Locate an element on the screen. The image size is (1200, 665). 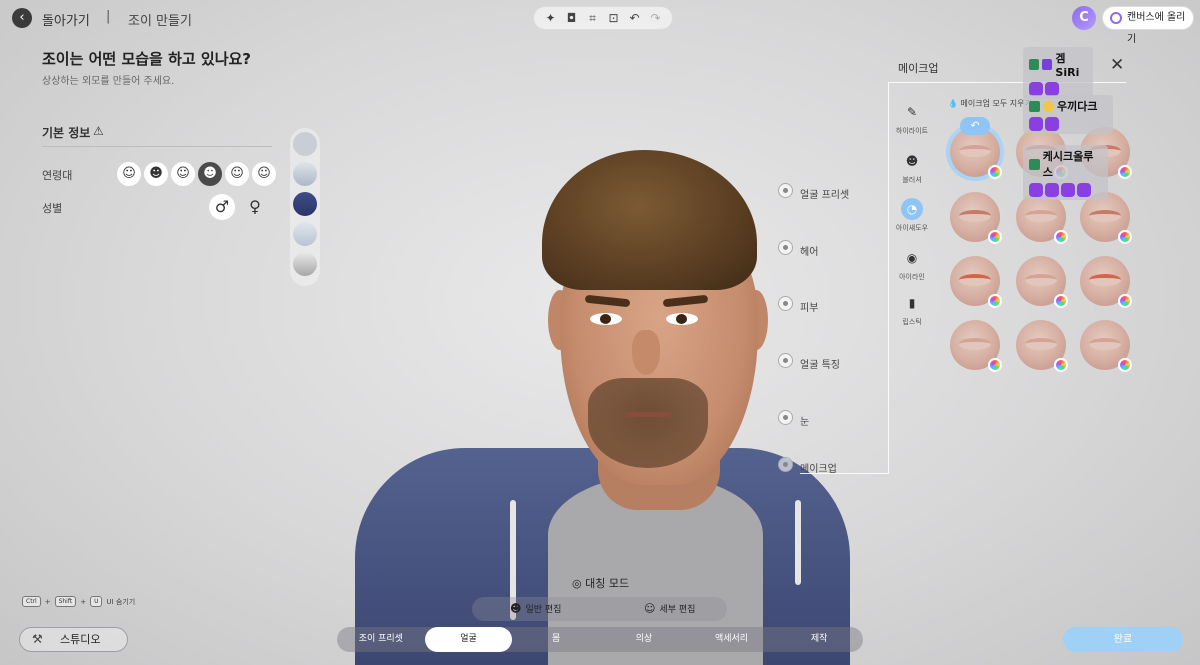
lipstick-icon: ▮ is located at coordinates (912, 303).